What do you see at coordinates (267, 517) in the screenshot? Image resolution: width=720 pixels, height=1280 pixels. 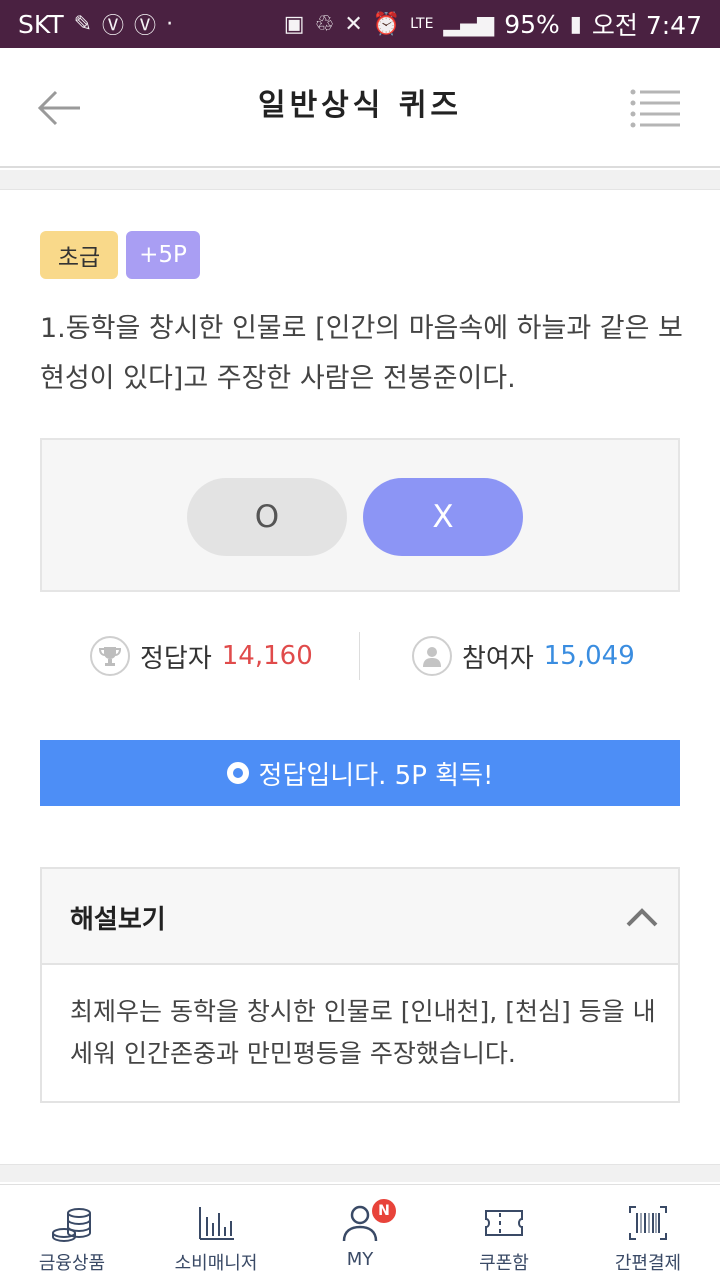 I see `answer-o-button: O` at bounding box center [267, 517].